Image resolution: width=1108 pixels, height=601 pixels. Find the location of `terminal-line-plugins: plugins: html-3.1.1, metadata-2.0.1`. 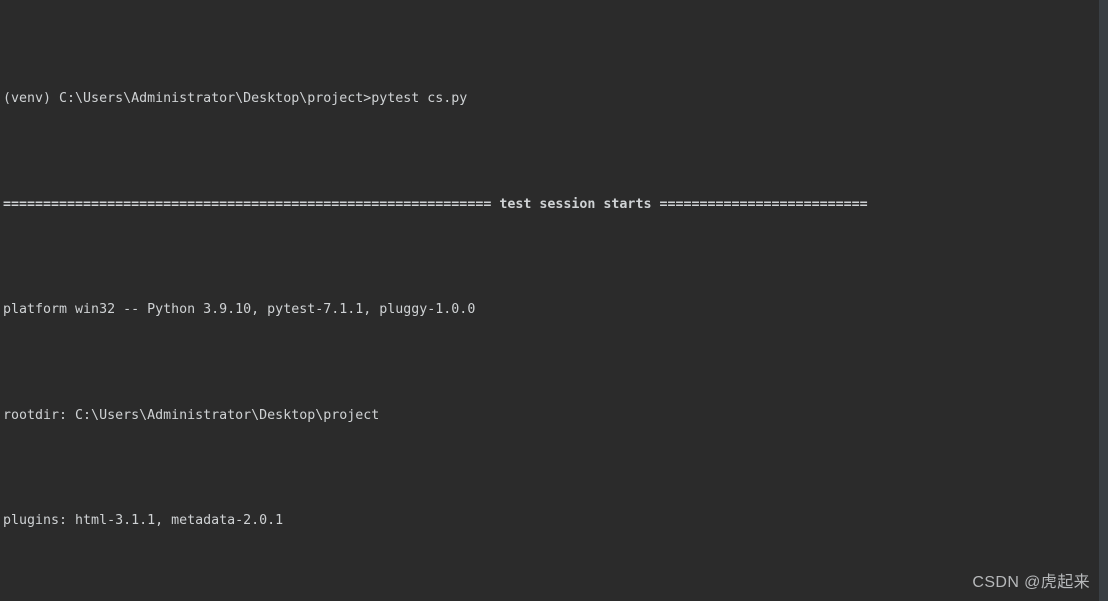

terminal-line-plugins: plugins: html-3.1.1, metadata-2.0.1 is located at coordinates (552, 520).